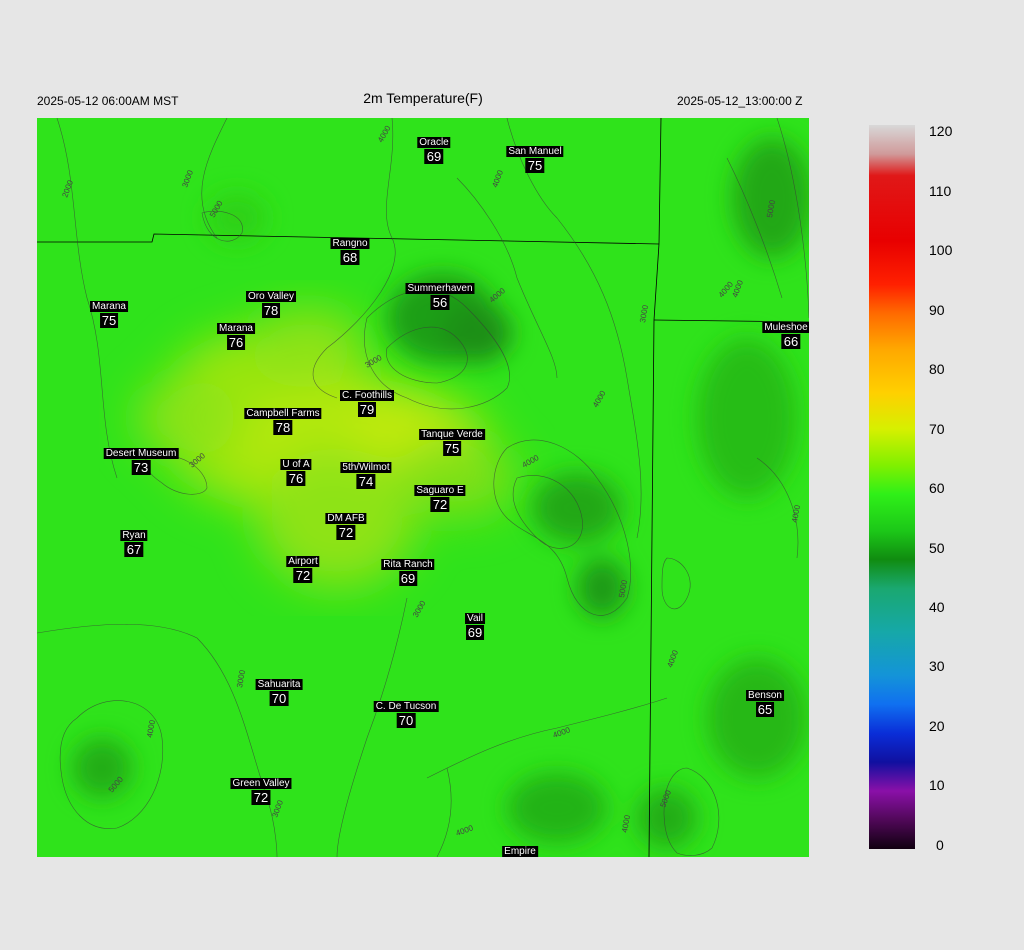 This screenshot has width=1024, height=950. I want to click on colorbar-tick: 60, so click(937, 488).